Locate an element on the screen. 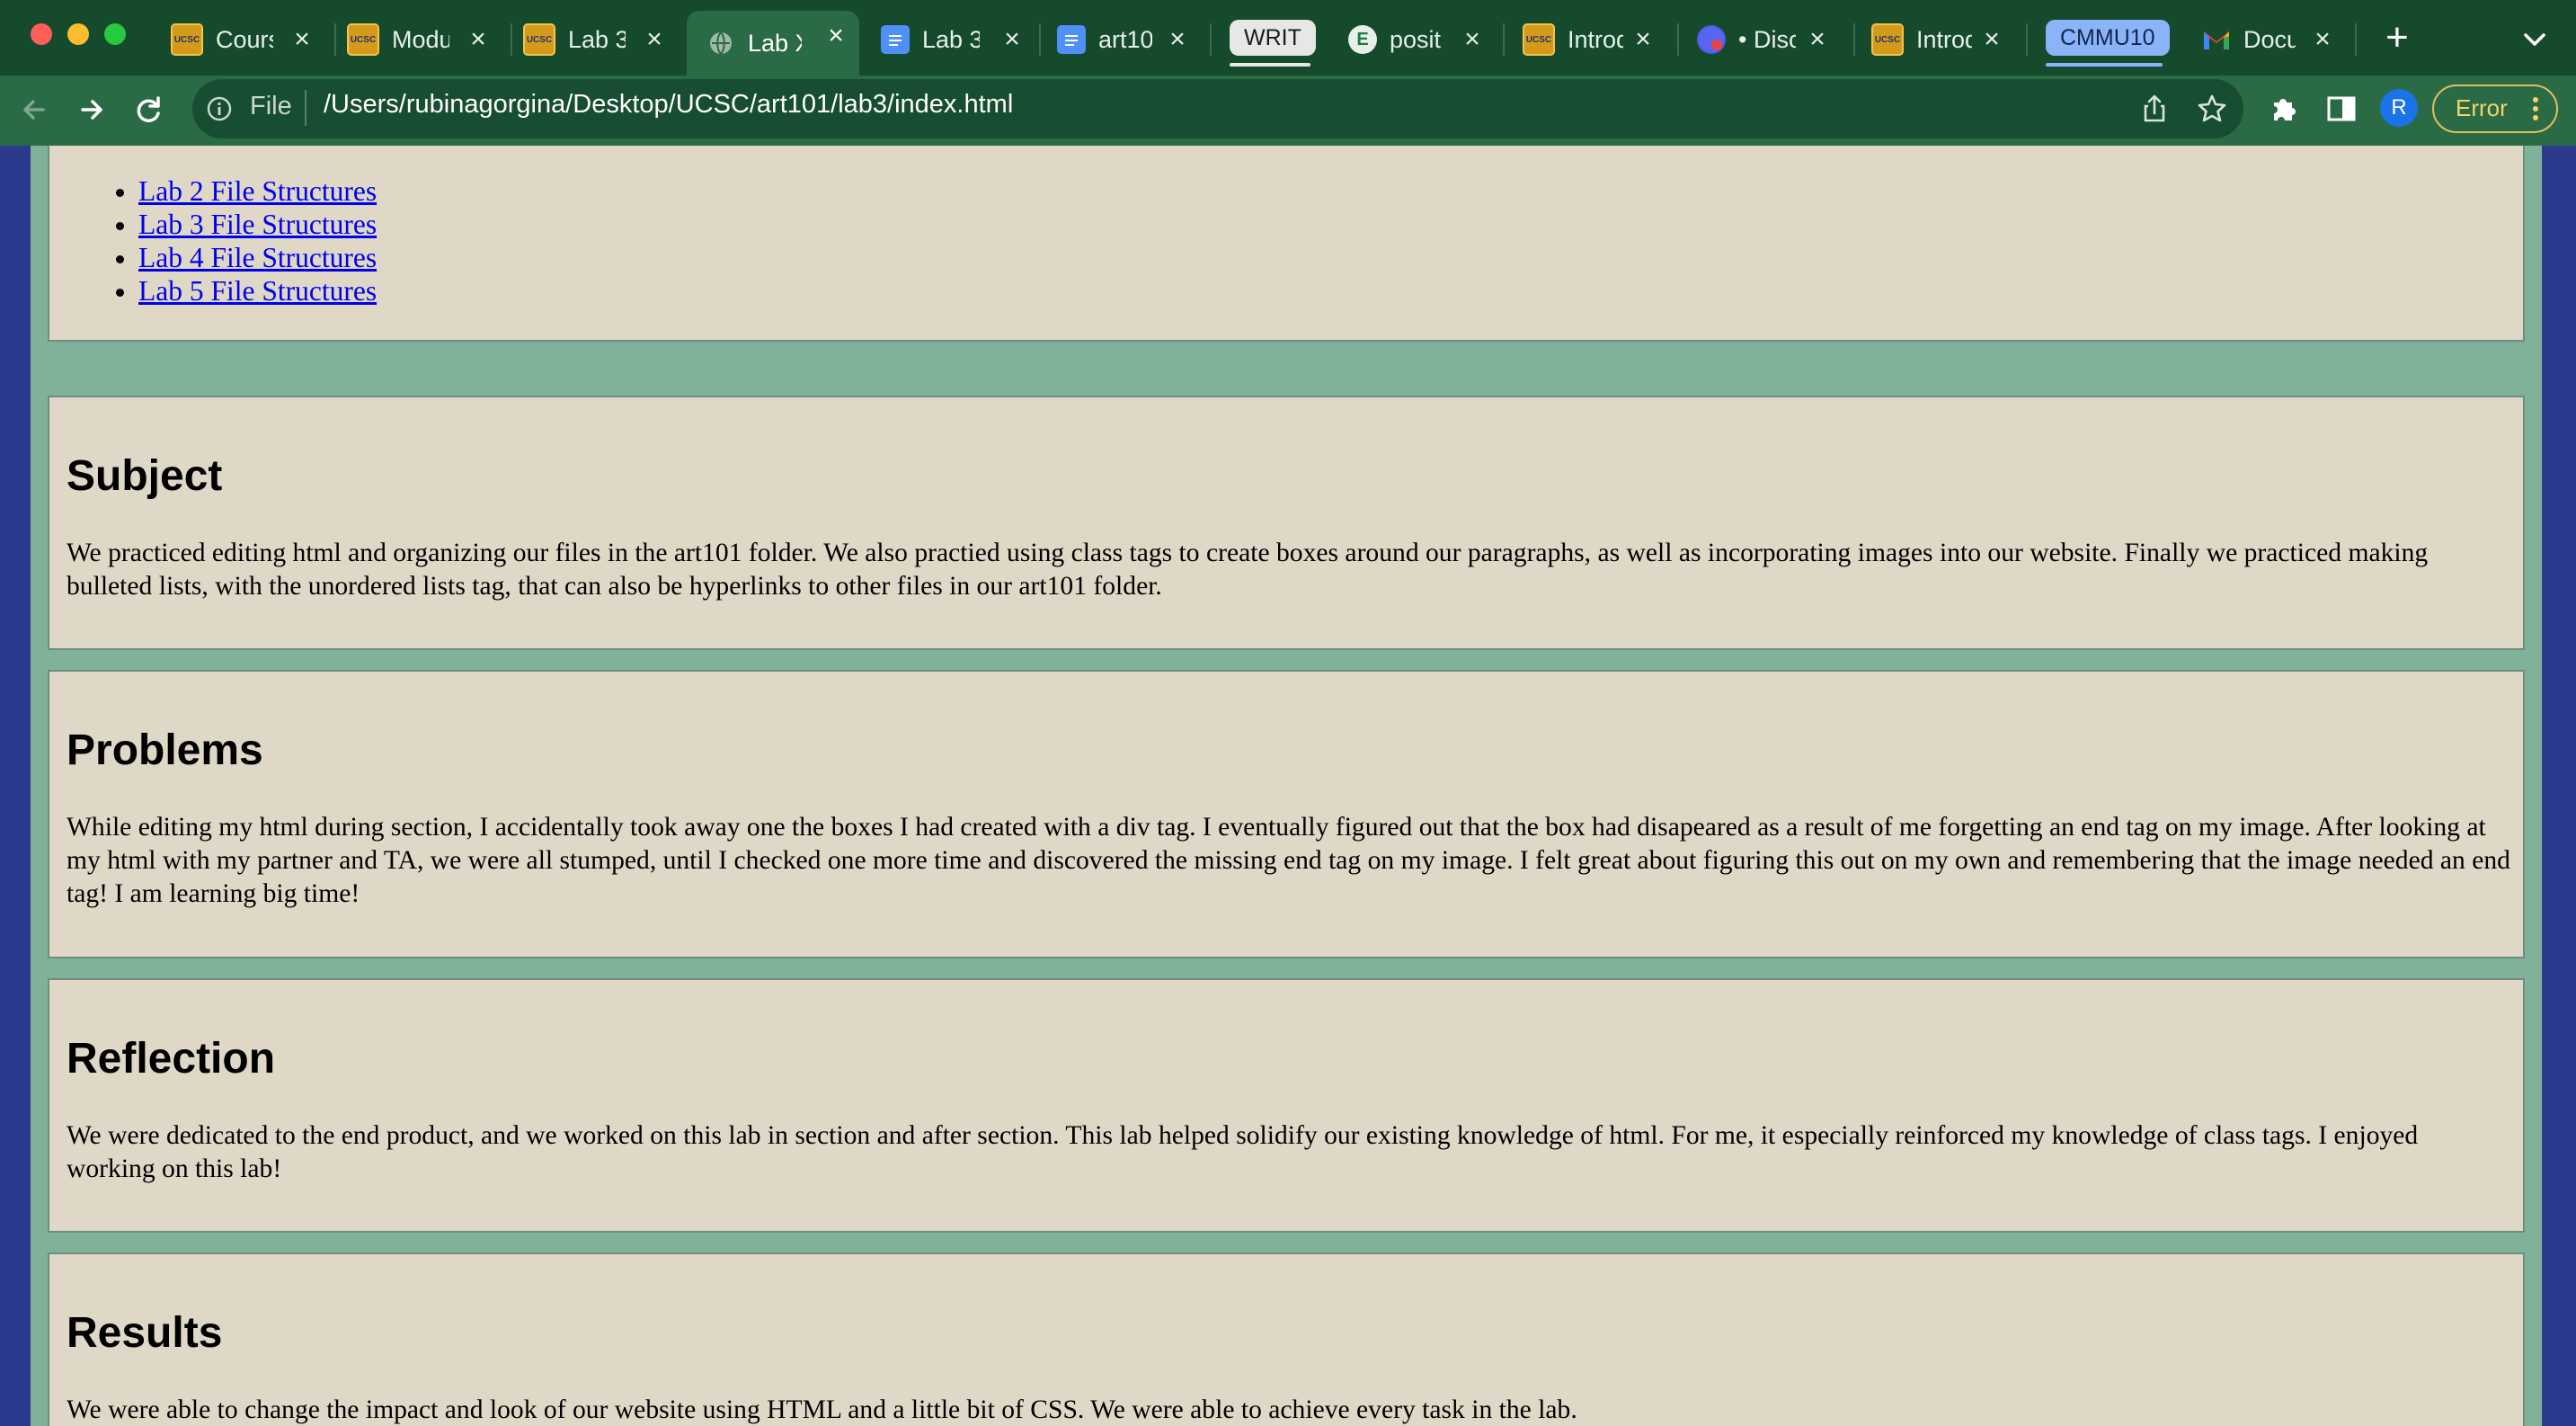 This screenshot has width=2576, height=1426. lab-link: Lab 5 File Structures is located at coordinates (257, 291).